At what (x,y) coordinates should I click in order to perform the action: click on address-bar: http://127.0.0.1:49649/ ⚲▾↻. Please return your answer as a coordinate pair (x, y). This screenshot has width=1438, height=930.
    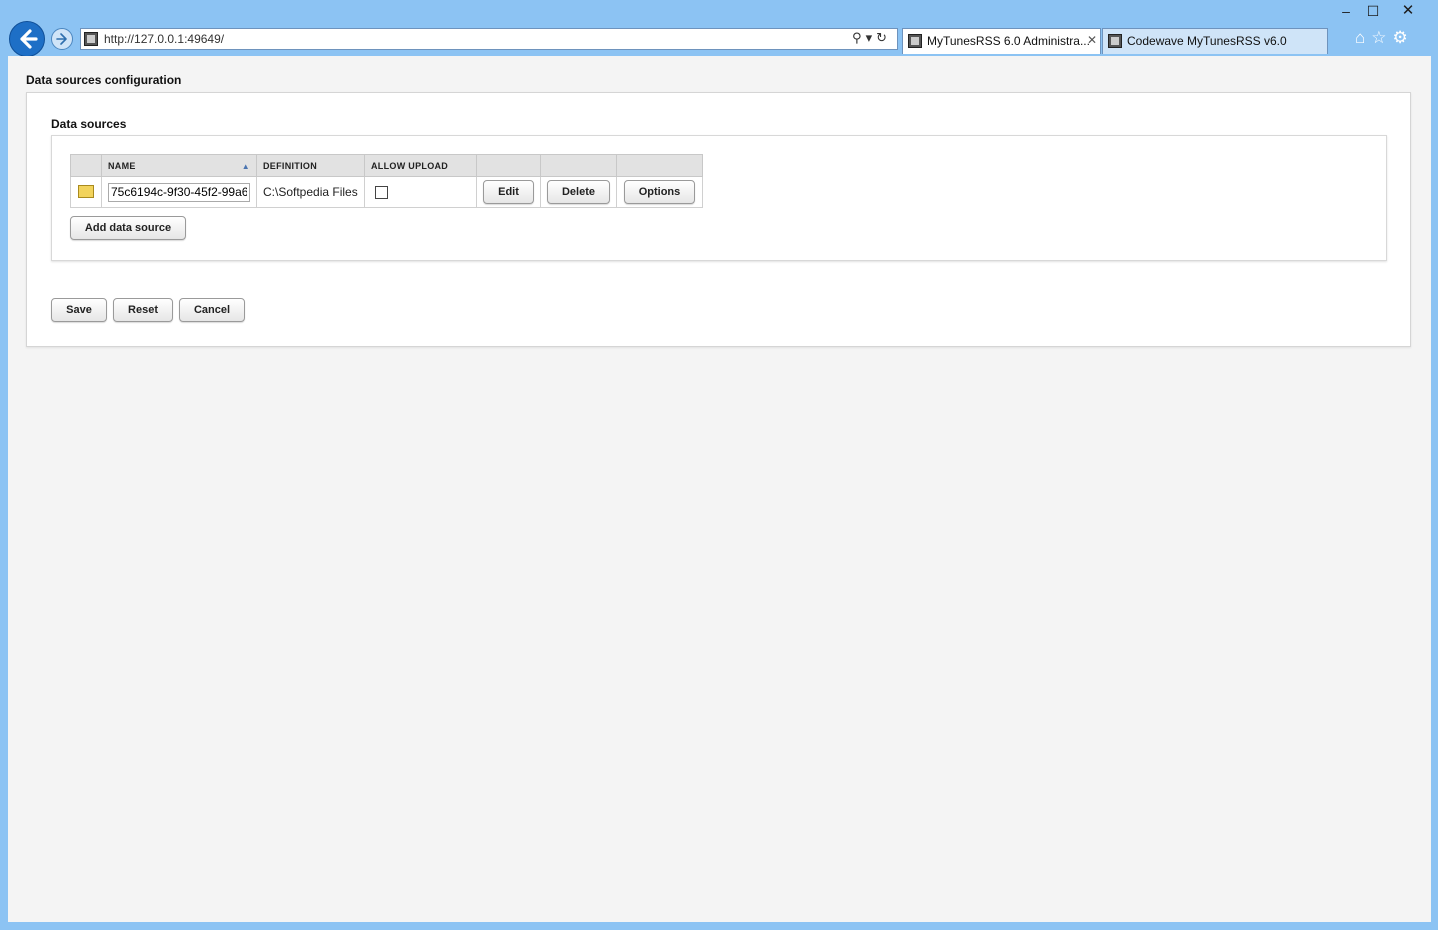
    Looking at the image, I should click on (489, 39).